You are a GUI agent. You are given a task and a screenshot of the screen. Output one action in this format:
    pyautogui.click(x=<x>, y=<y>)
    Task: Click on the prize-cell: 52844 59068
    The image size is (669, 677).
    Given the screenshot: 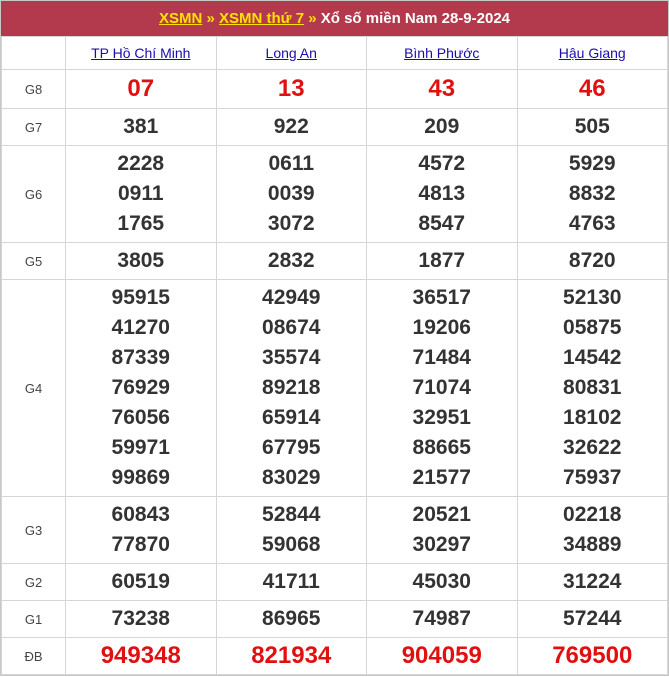 What is the action you would take?
    pyautogui.click(x=291, y=530)
    